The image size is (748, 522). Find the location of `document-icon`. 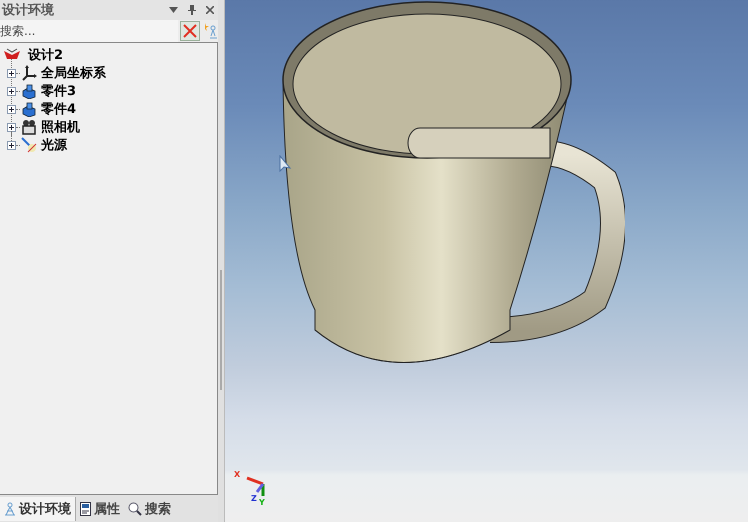

document-icon is located at coordinates (85, 509).